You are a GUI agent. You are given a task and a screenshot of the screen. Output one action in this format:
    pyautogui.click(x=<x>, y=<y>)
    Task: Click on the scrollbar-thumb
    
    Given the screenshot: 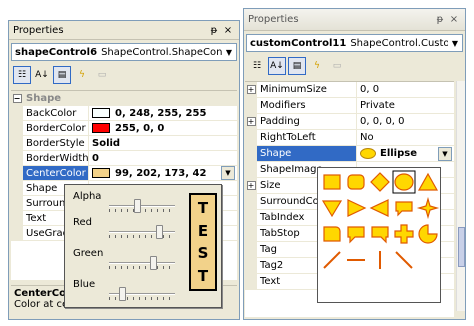 What is the action you would take?
    pyautogui.click(x=461, y=247)
    